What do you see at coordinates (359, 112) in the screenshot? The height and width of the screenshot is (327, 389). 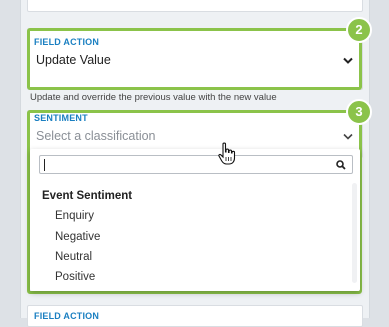 I see `step-badge-3: 3` at bounding box center [359, 112].